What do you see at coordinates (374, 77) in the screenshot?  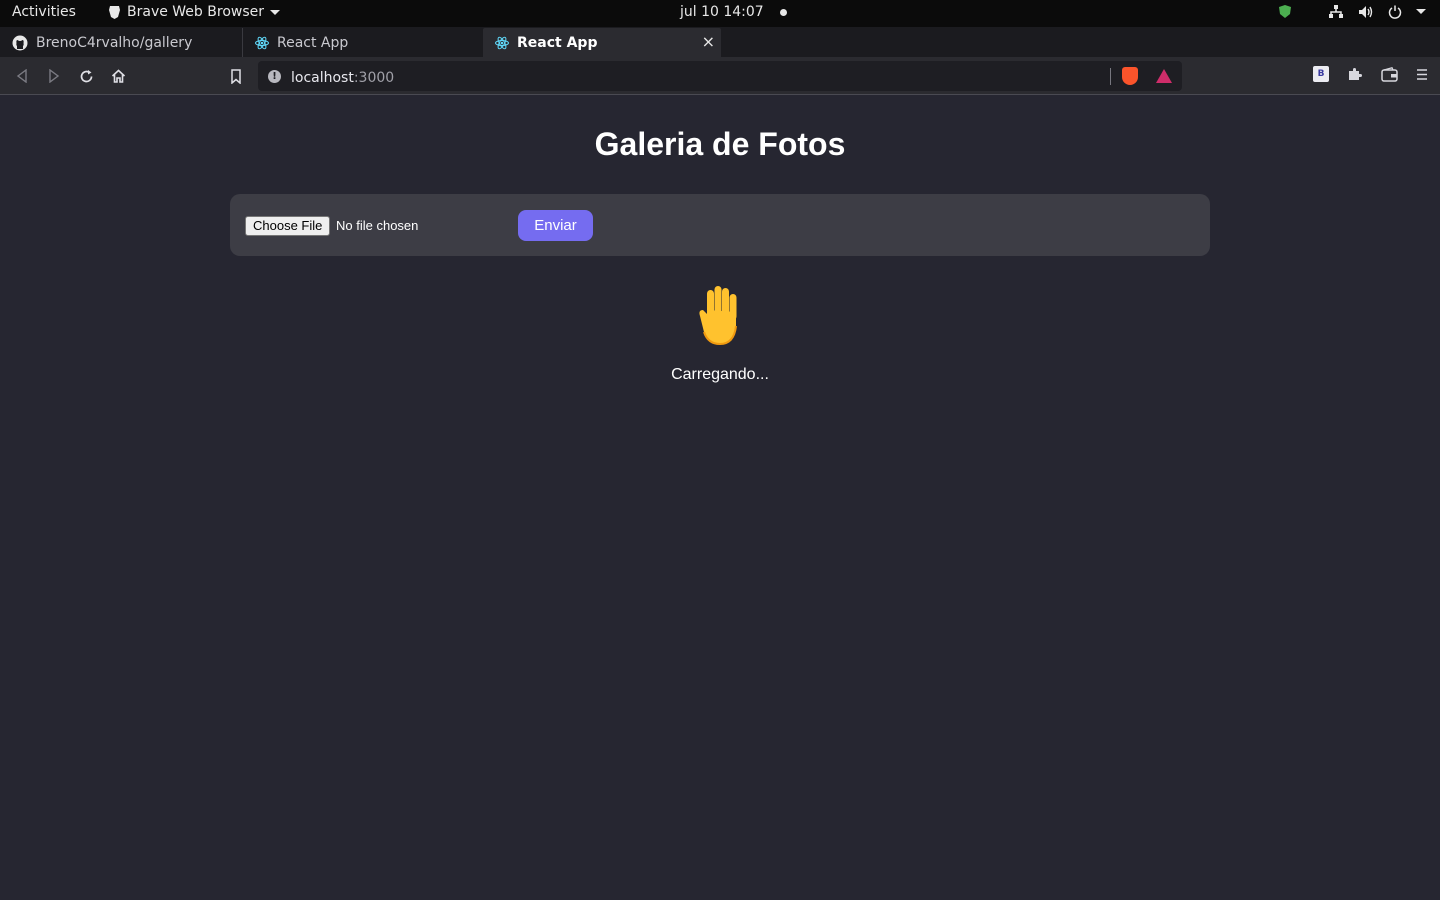 I see `address-port: :3000` at bounding box center [374, 77].